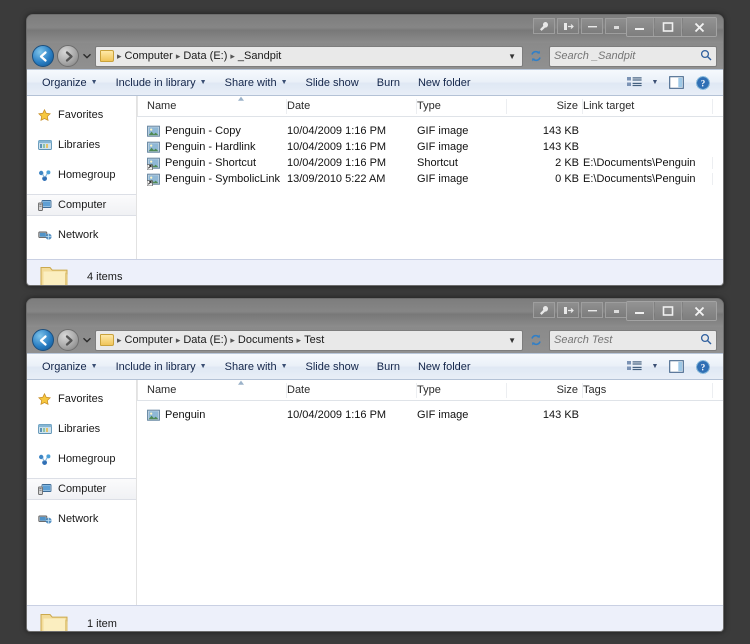  I want to click on file-name-cell: Penguin - SymbolicLink, so click(217, 179).